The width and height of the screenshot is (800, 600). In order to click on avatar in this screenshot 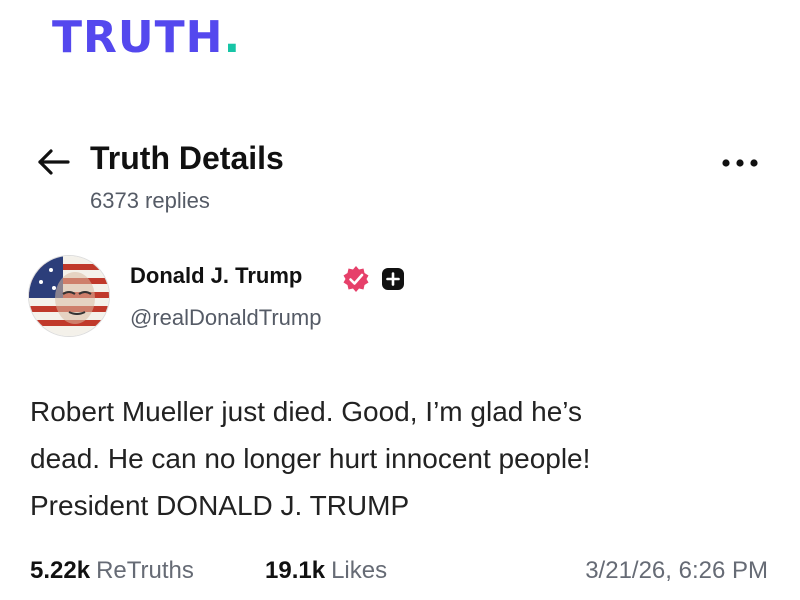, I will do `click(69, 296)`.